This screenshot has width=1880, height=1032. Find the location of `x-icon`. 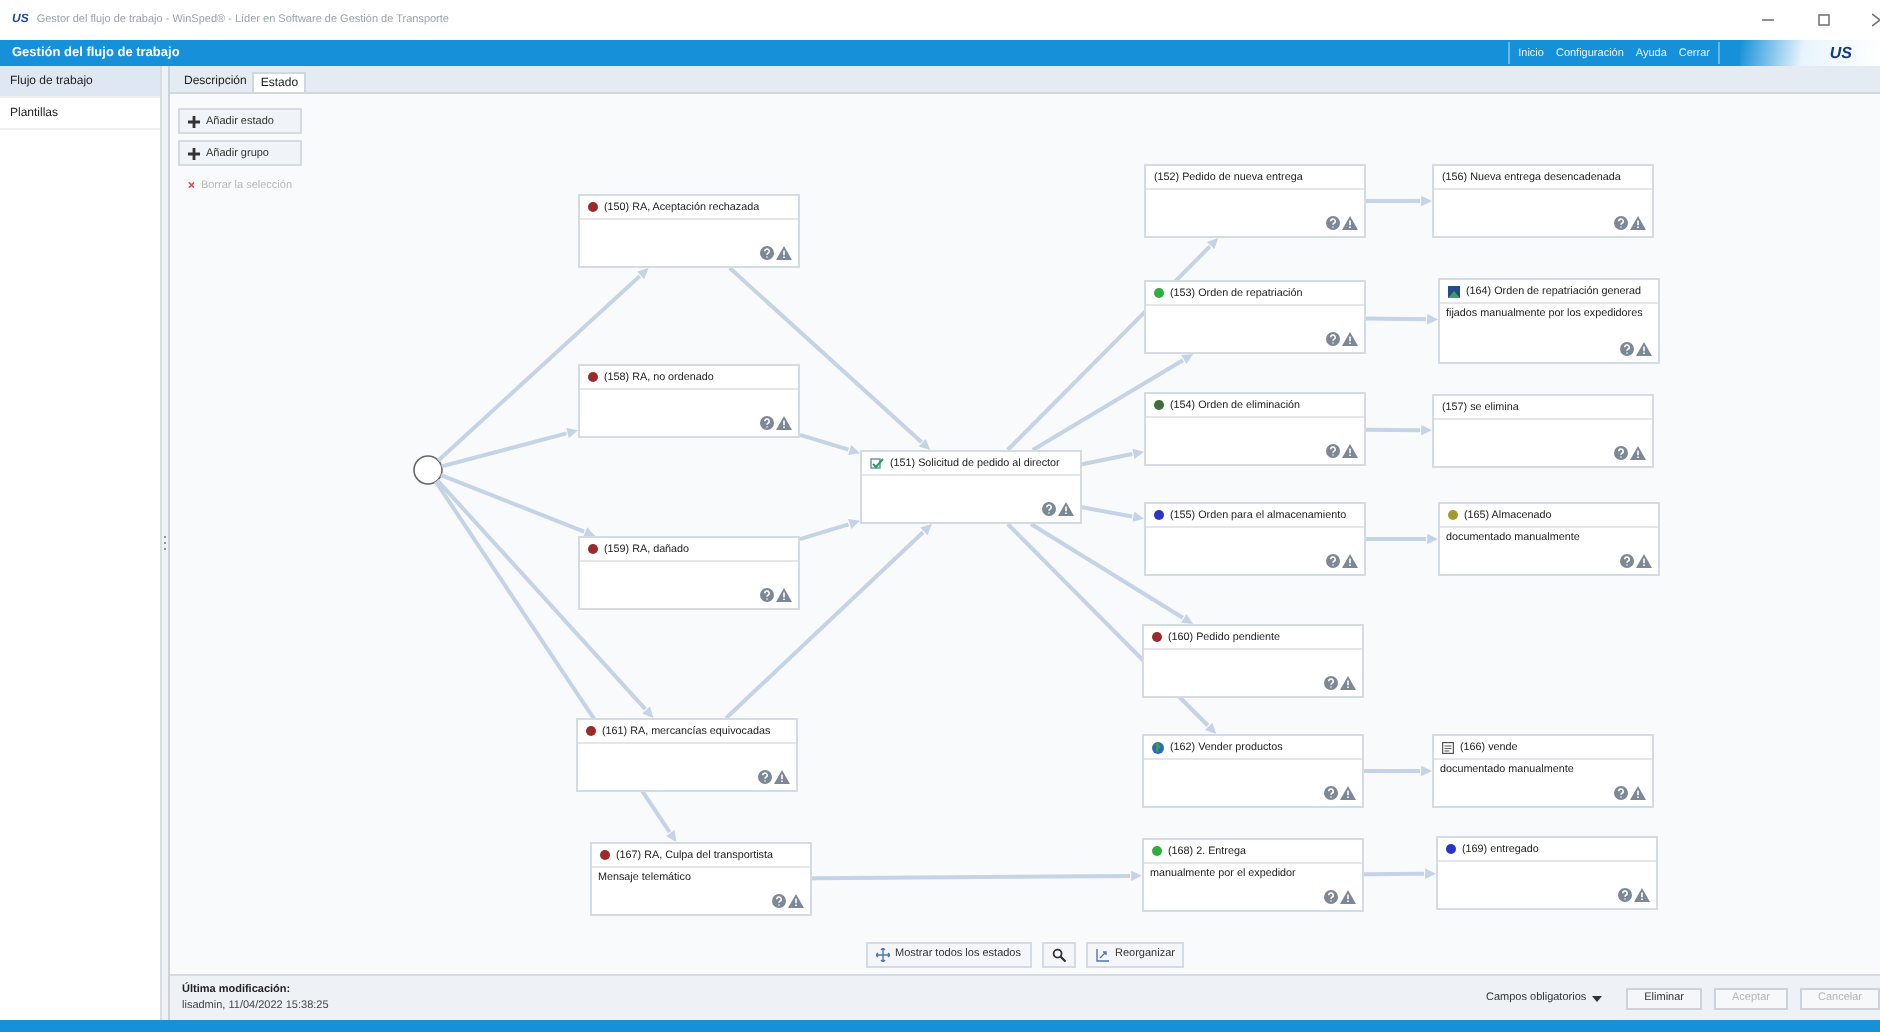

x-icon is located at coordinates (191, 185).